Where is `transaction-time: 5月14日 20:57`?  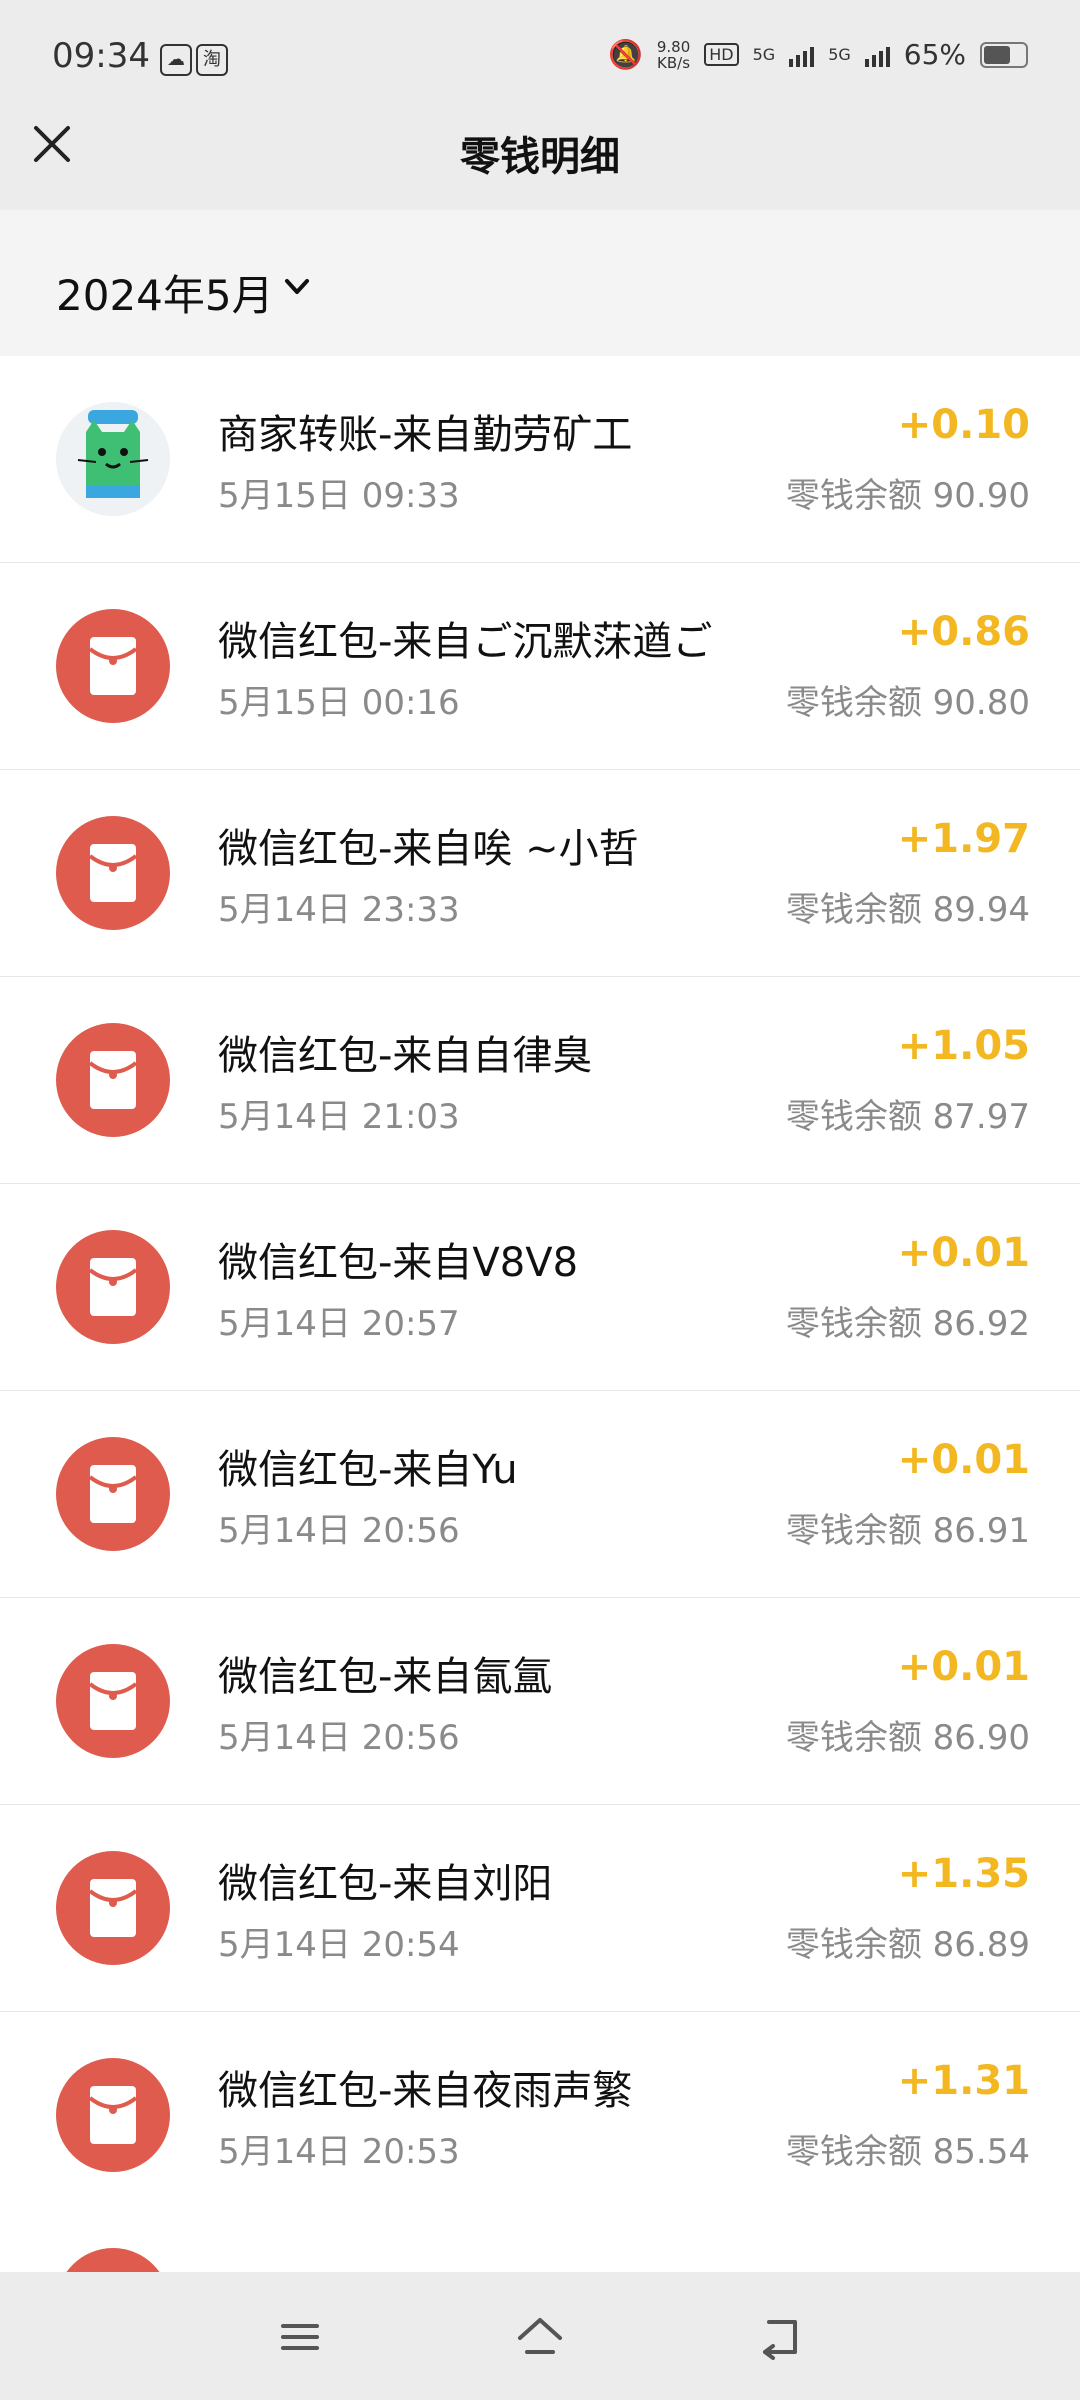
transaction-time: 5月14日 20:57 is located at coordinates (339, 1324).